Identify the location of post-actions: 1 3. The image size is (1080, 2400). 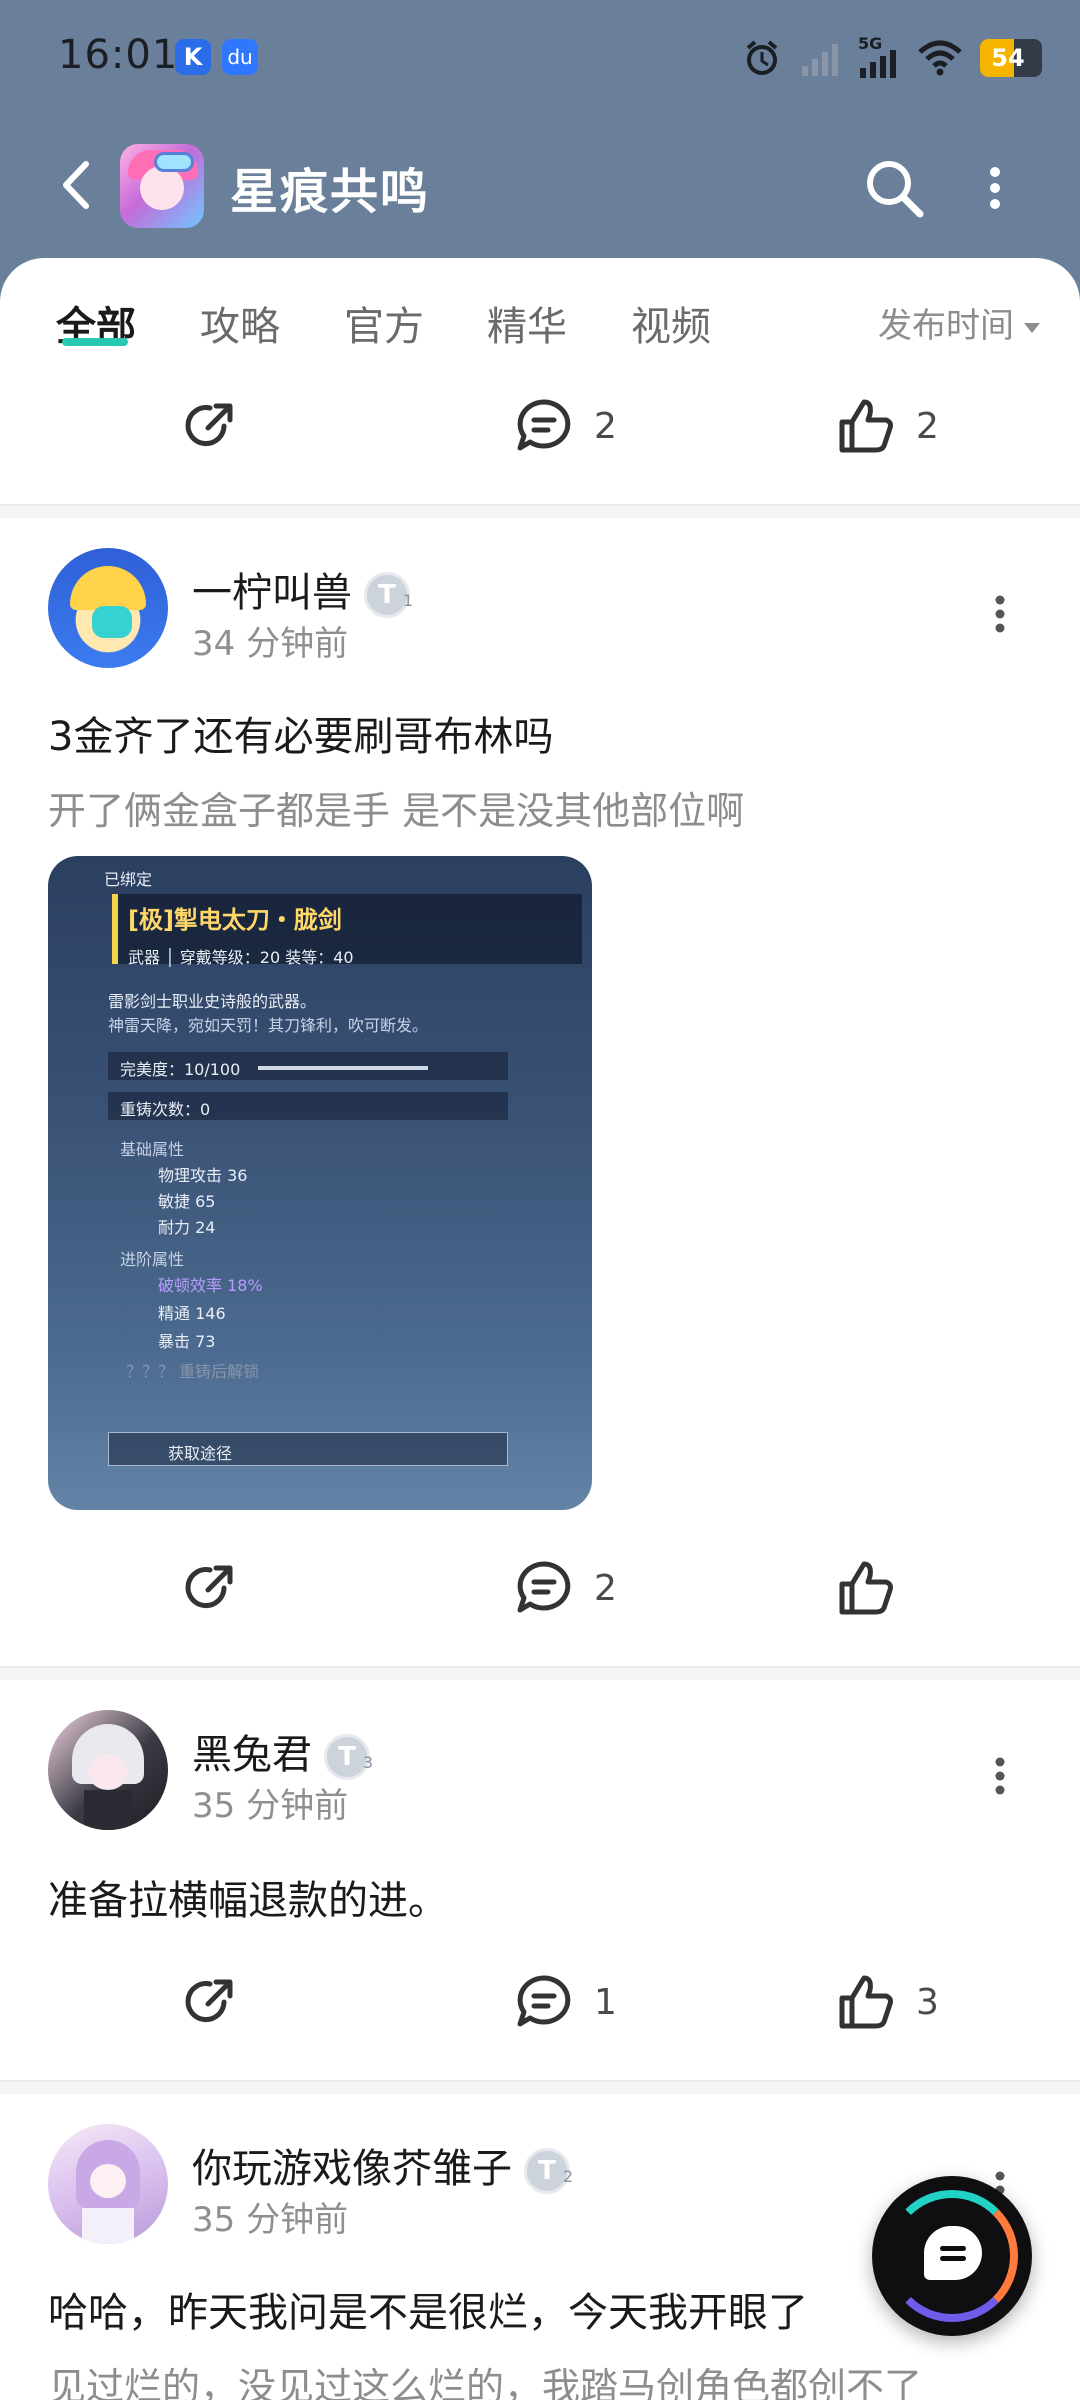
(540, 2002).